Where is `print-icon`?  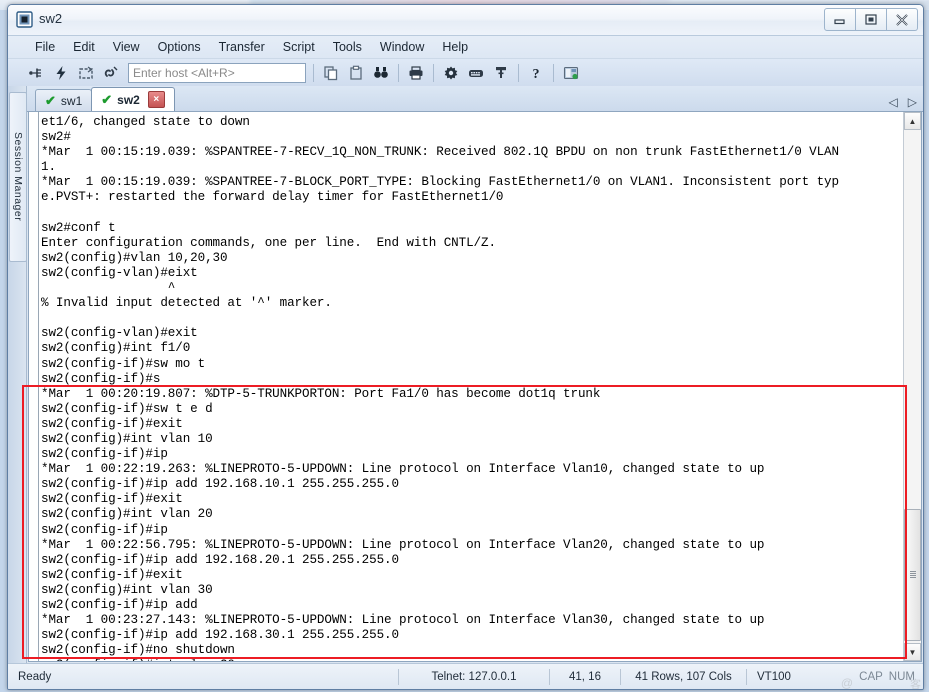 print-icon is located at coordinates (416, 73).